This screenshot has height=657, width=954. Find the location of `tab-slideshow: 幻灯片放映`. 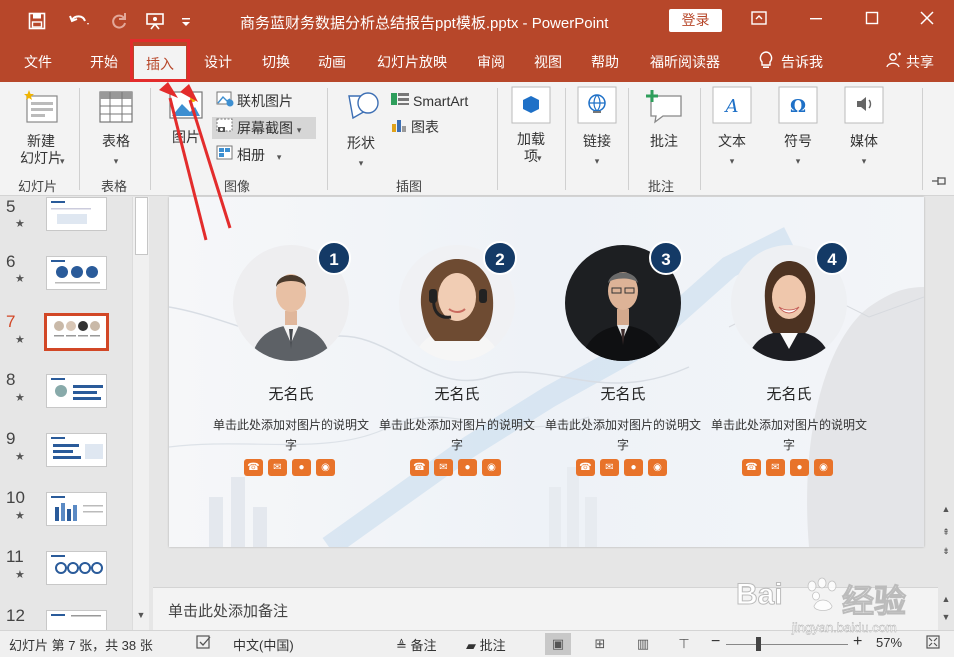

tab-slideshow: 幻灯片放映 is located at coordinates (412, 62).